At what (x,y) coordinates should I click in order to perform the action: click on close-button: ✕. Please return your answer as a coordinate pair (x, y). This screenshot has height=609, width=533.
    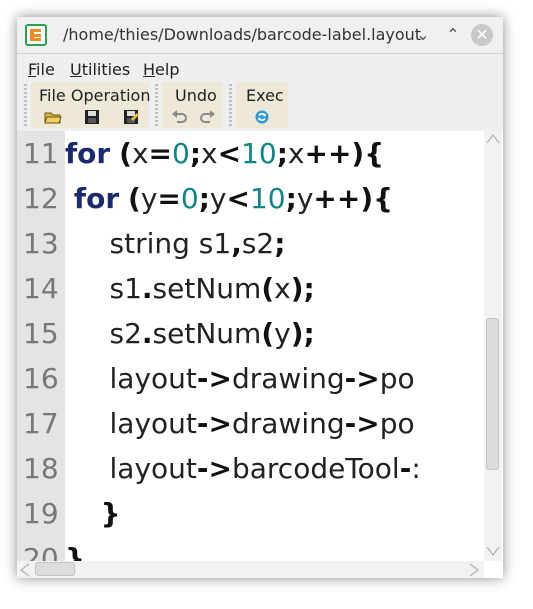
    Looking at the image, I should click on (482, 35).